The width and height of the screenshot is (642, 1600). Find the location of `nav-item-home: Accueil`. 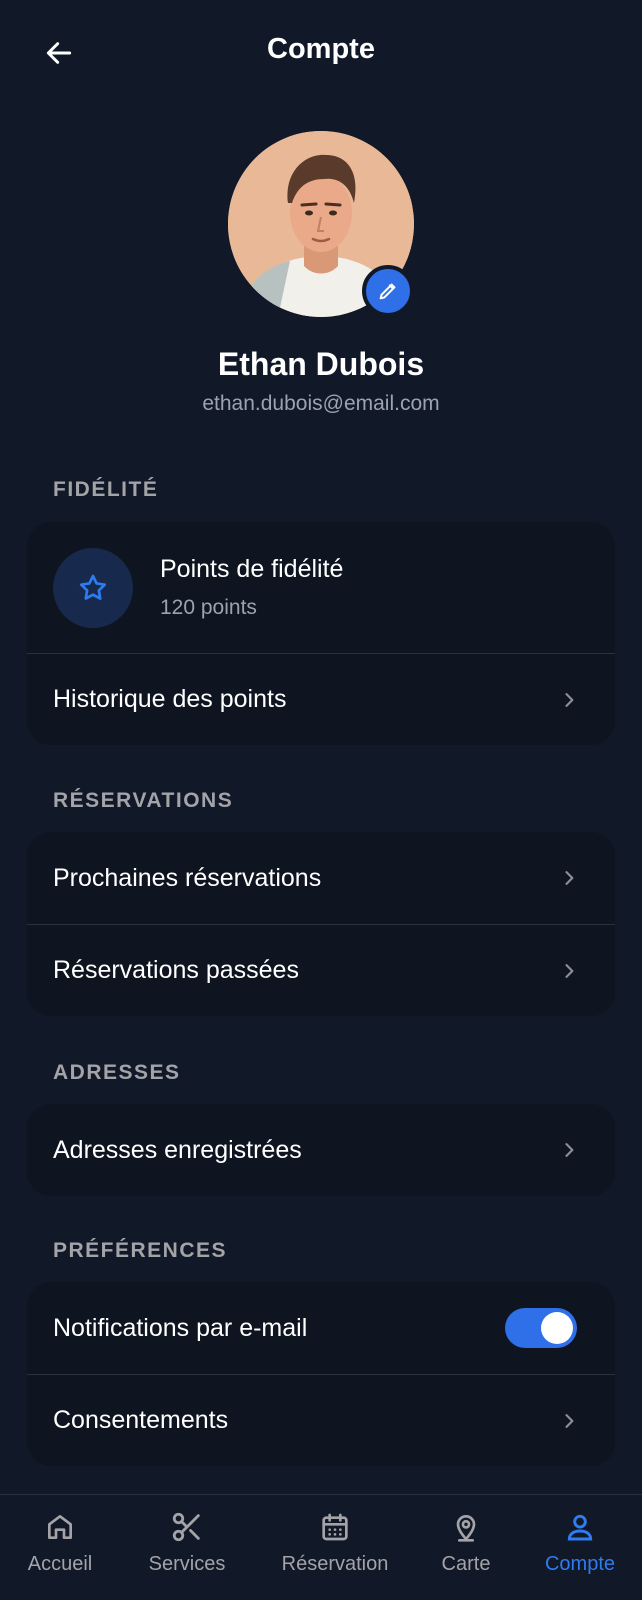

nav-item-home: Accueil is located at coordinates (60, 1547).